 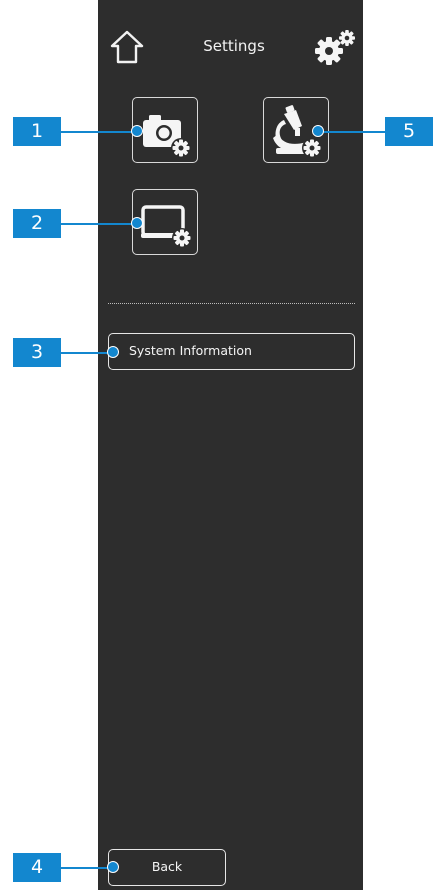 I want to click on callout-1-dot, so click(x=137, y=131).